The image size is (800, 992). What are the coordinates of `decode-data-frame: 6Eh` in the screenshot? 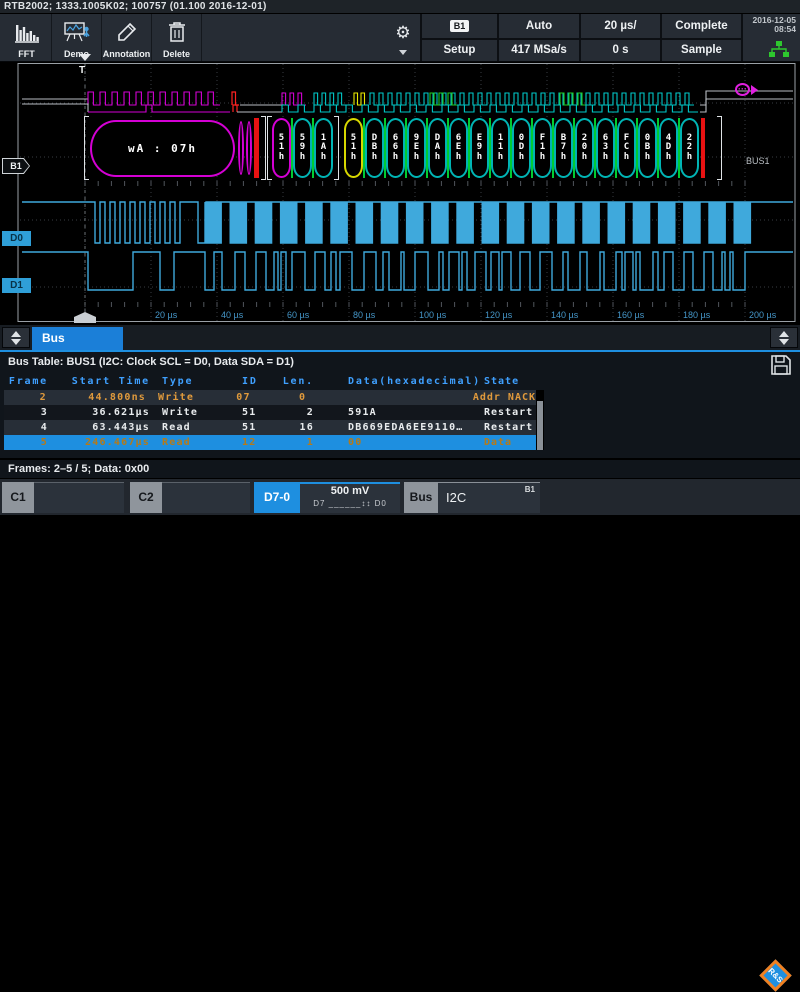 It's located at (458, 148).